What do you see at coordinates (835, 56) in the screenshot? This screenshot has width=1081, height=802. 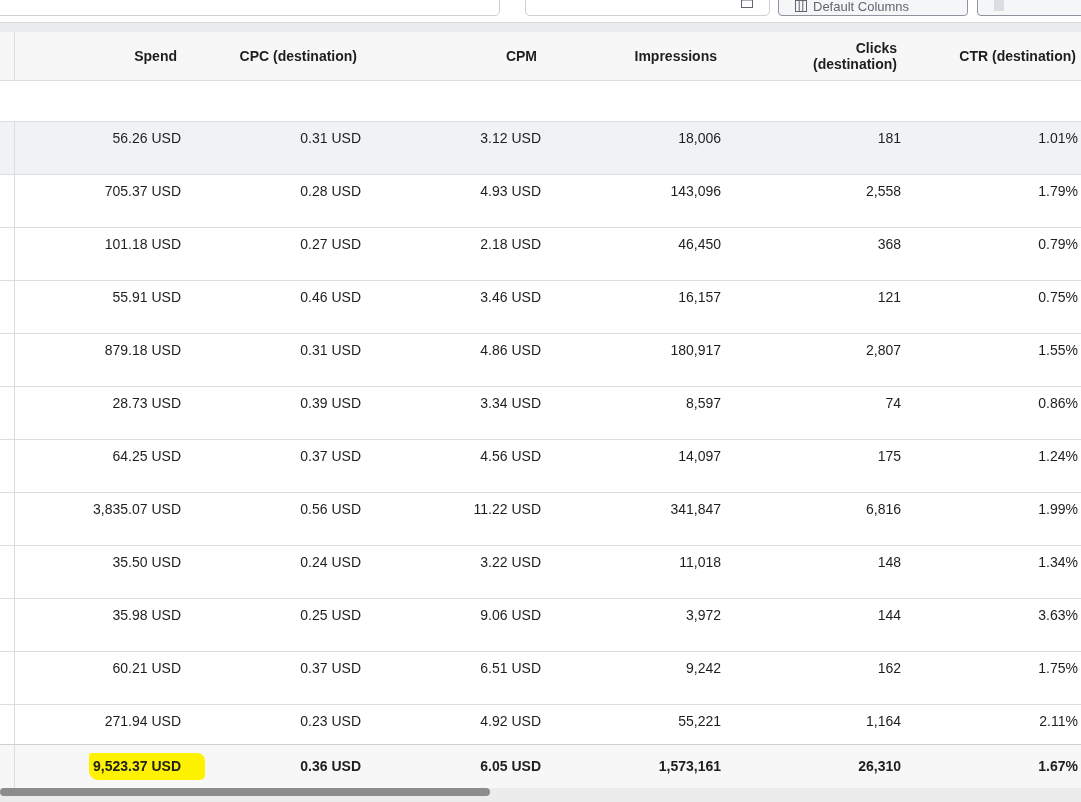 I see `column-header: Clicks (destination)` at bounding box center [835, 56].